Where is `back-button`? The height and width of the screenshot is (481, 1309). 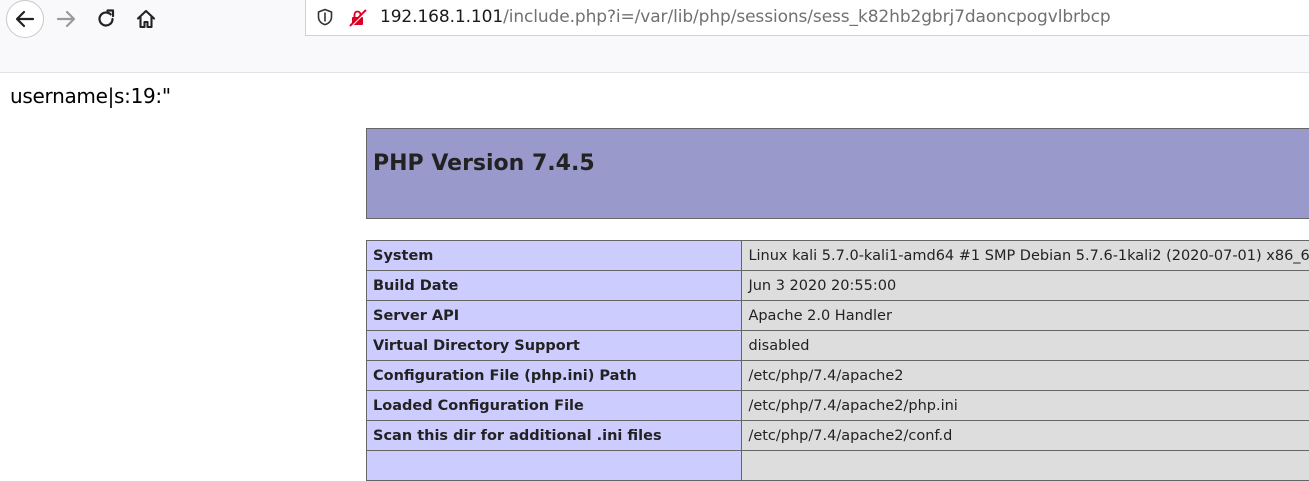
back-button is located at coordinates (25, 19).